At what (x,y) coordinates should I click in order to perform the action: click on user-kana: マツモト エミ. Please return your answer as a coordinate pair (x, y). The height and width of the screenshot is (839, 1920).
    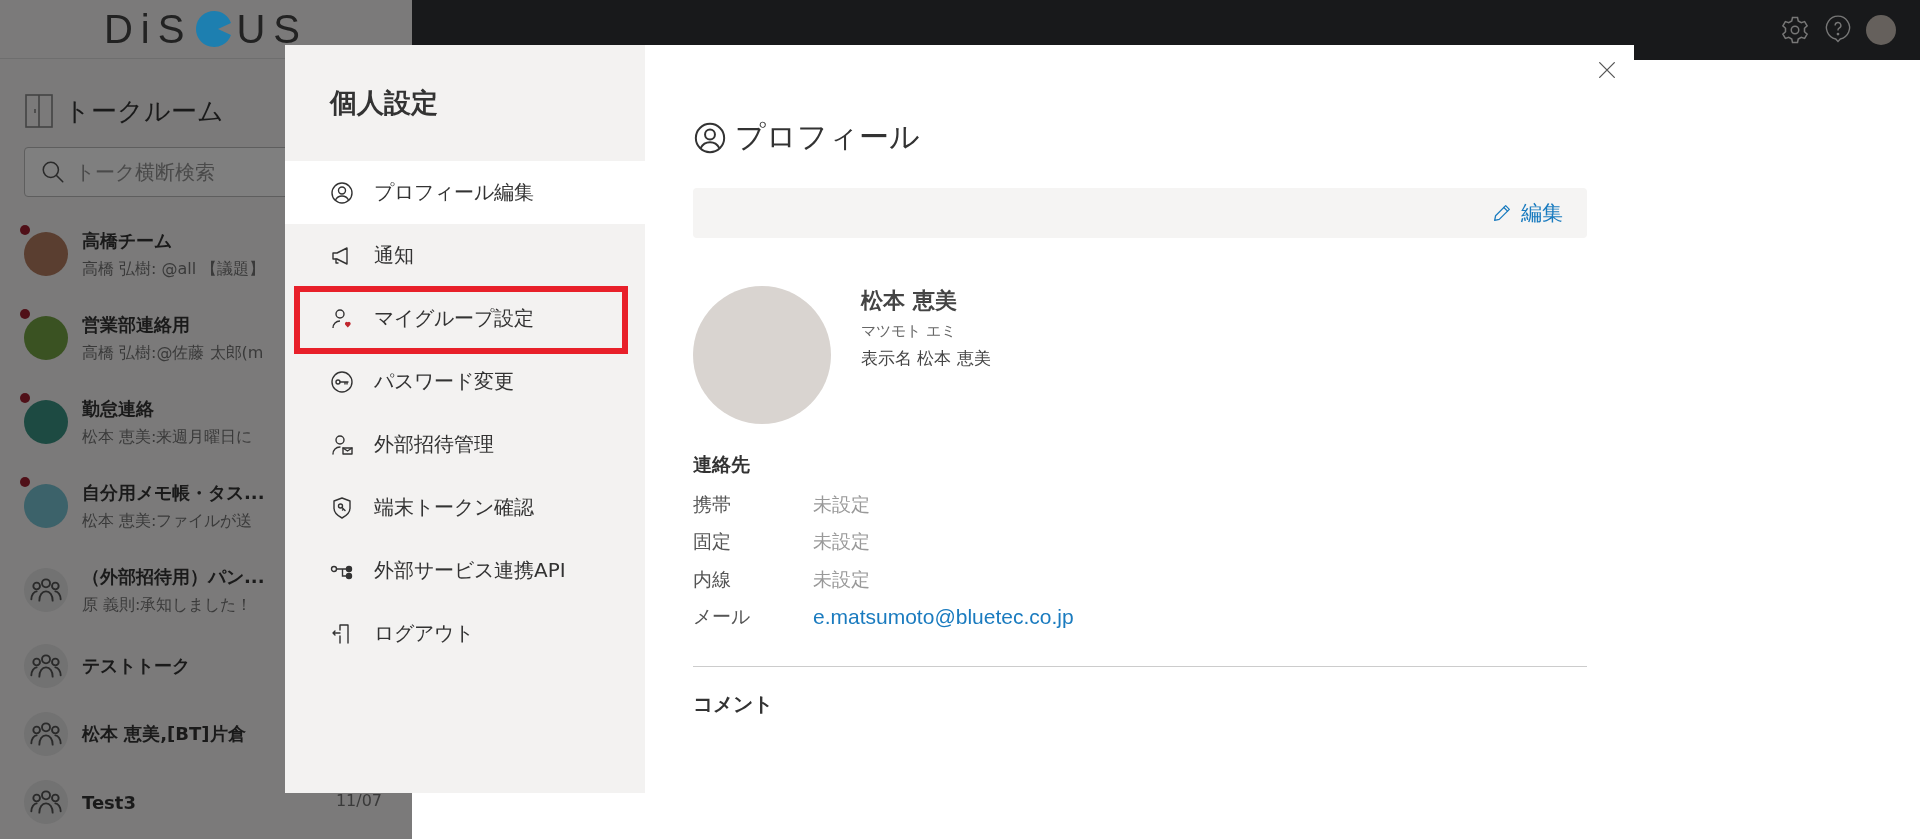
    Looking at the image, I should click on (909, 331).